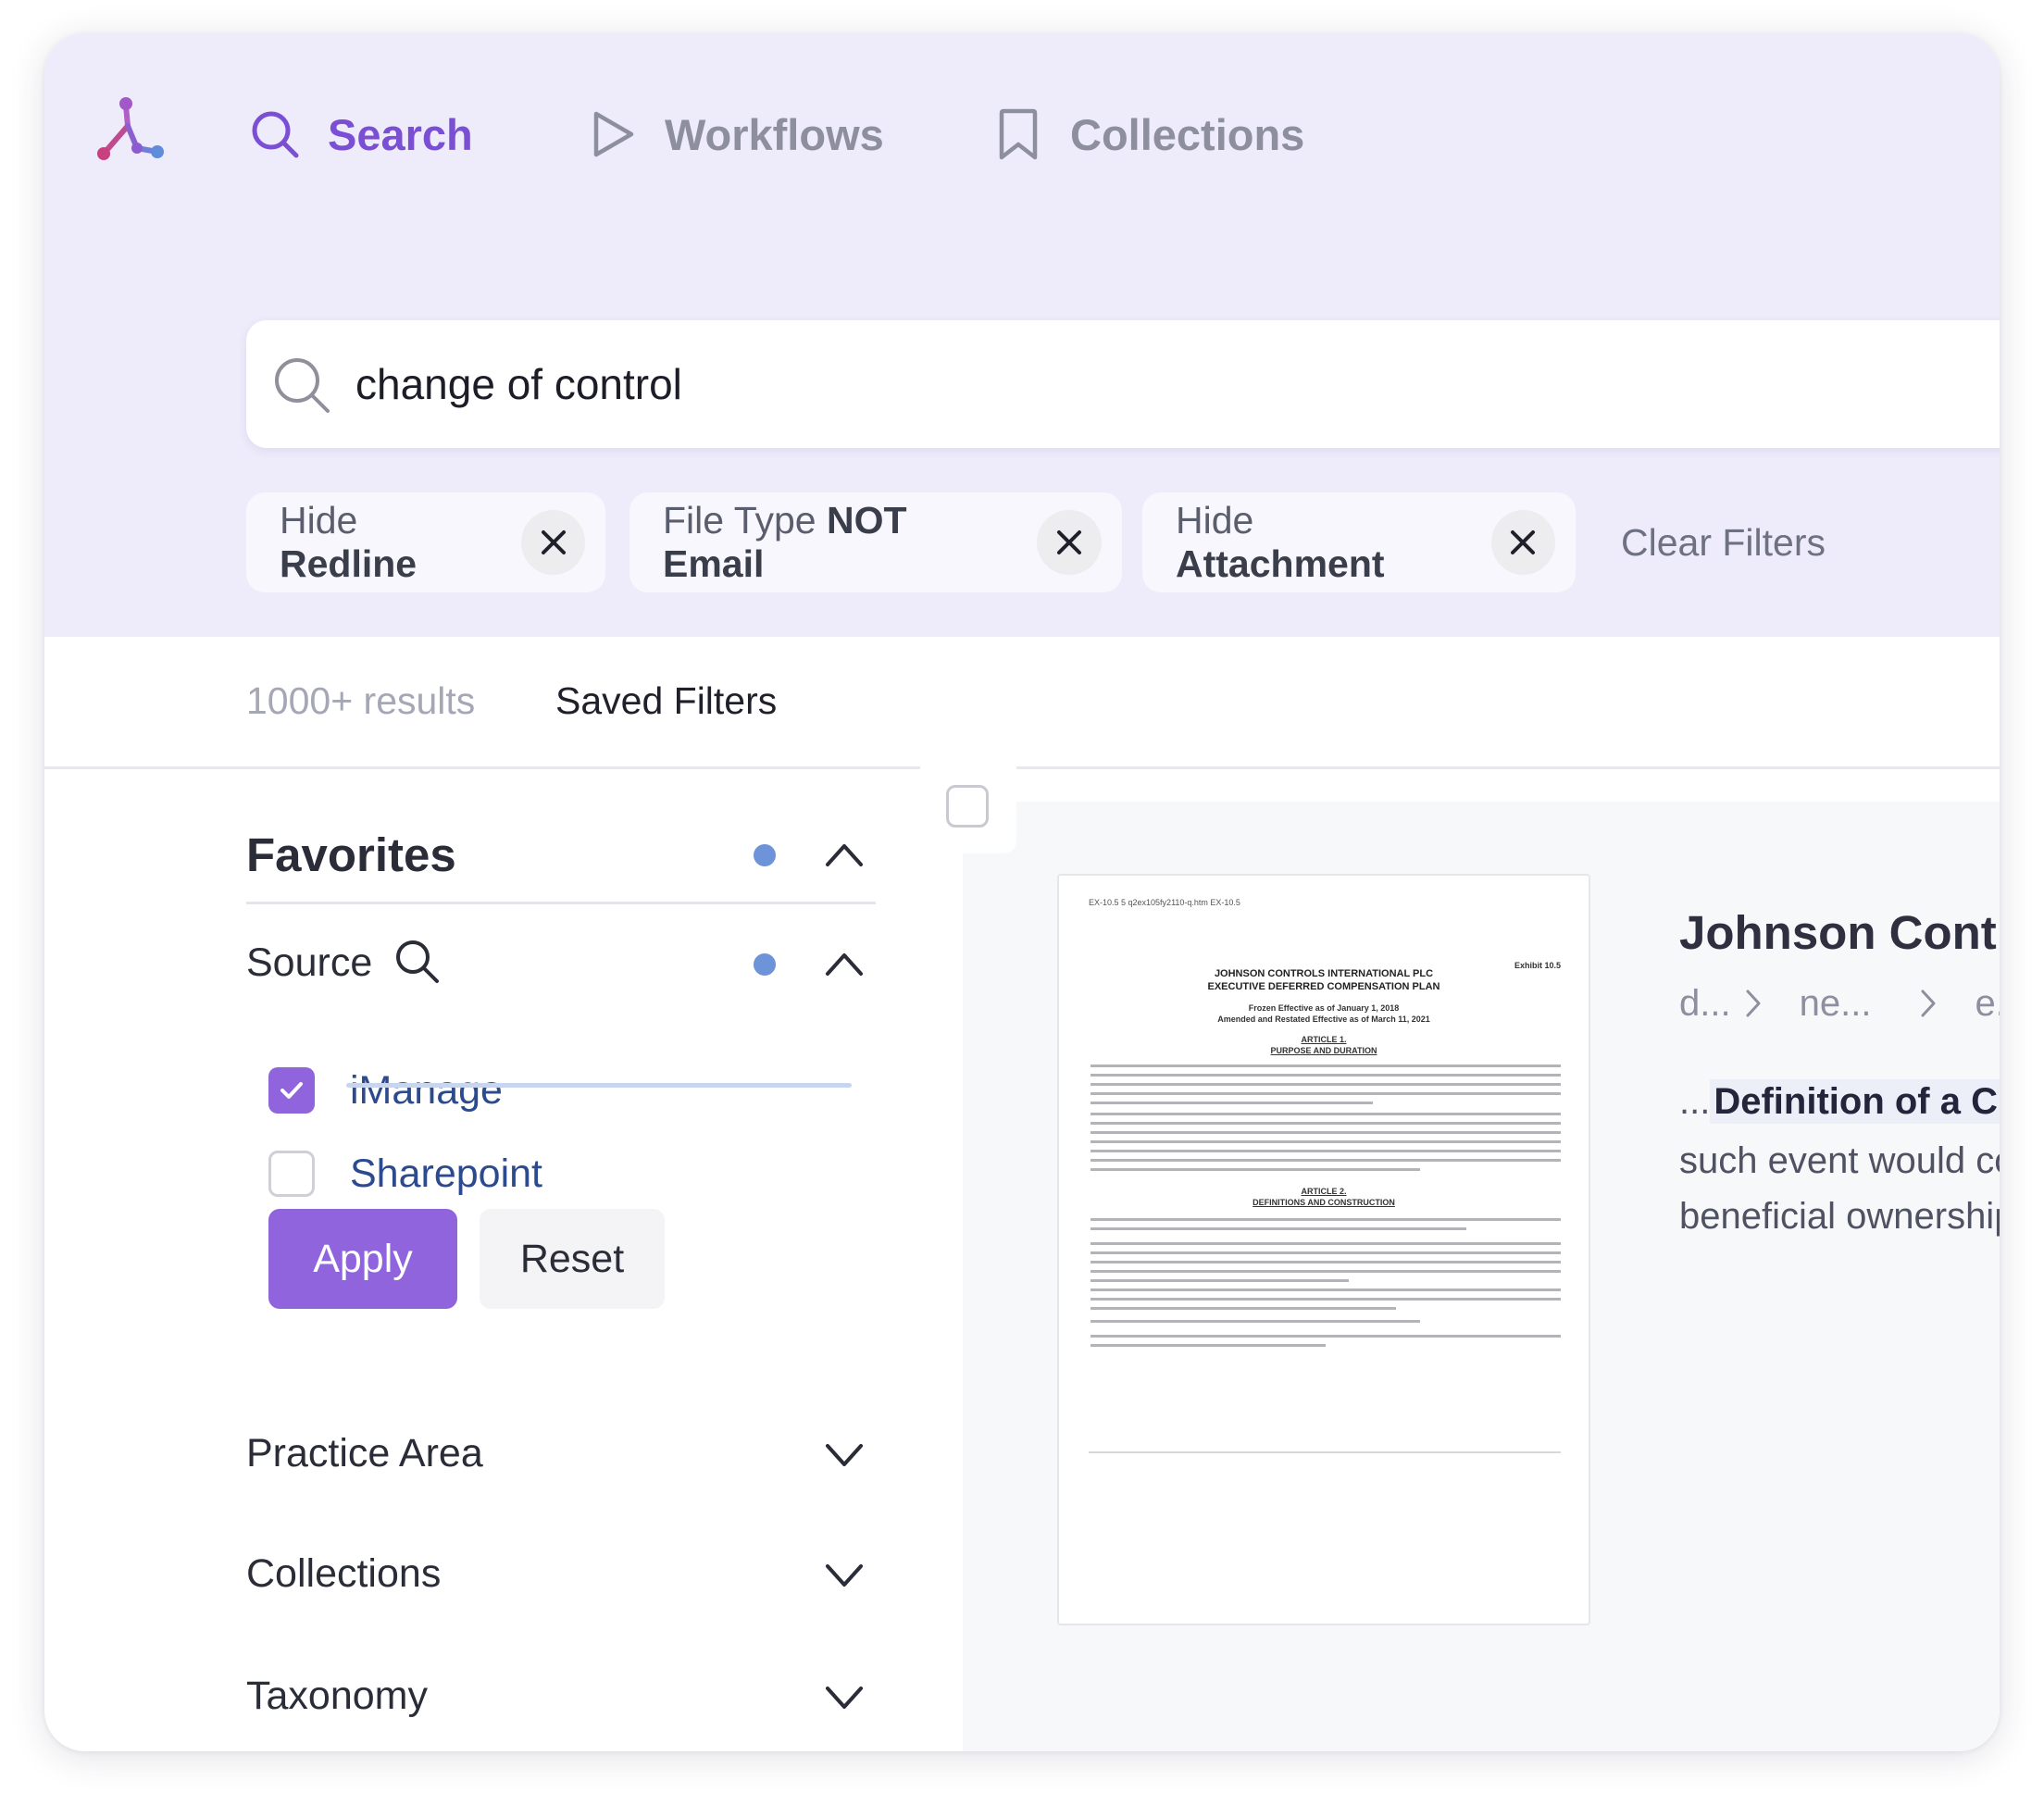 Image resolution: width=2044 pixels, height=1805 pixels. Describe the element at coordinates (1324, 1039) in the screenshot. I see `thumbnail-article: ARTICLE 1.` at that location.